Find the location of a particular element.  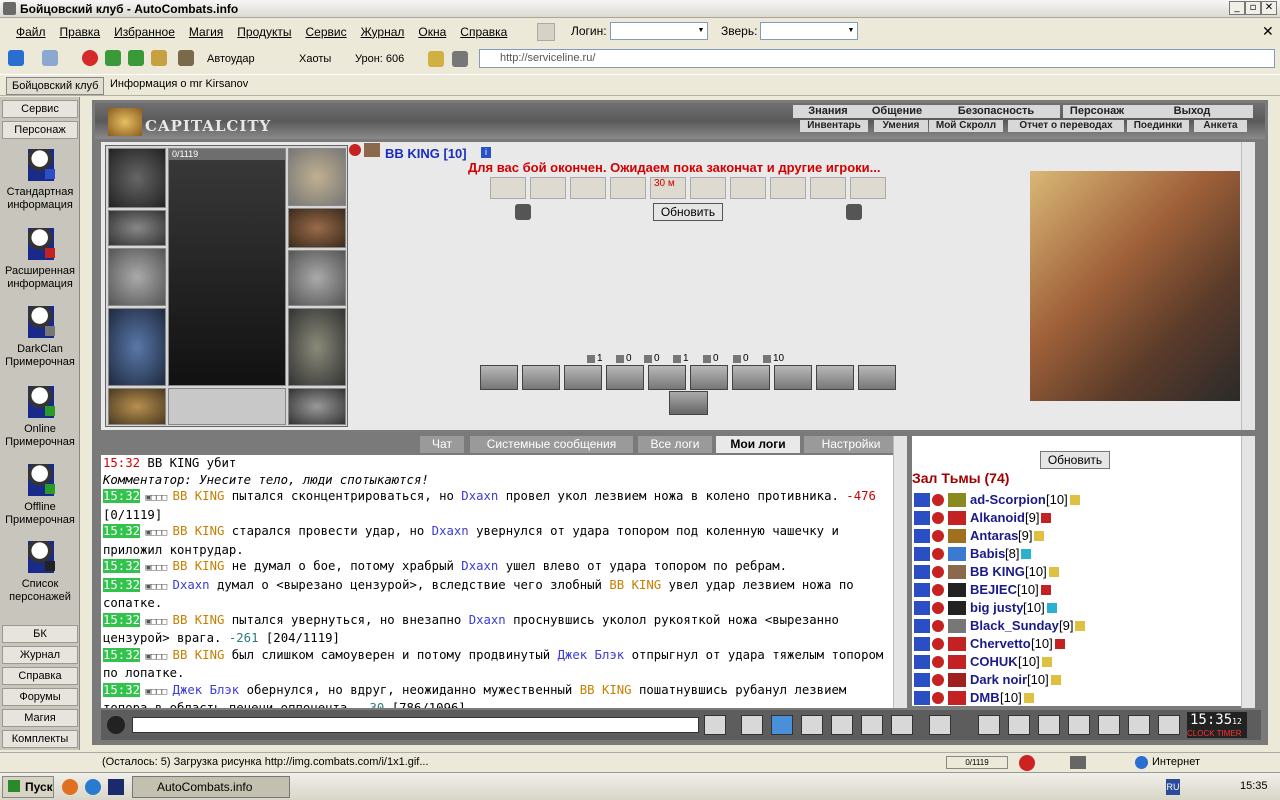

tab-2: Все логи is located at coordinates (675, 444).